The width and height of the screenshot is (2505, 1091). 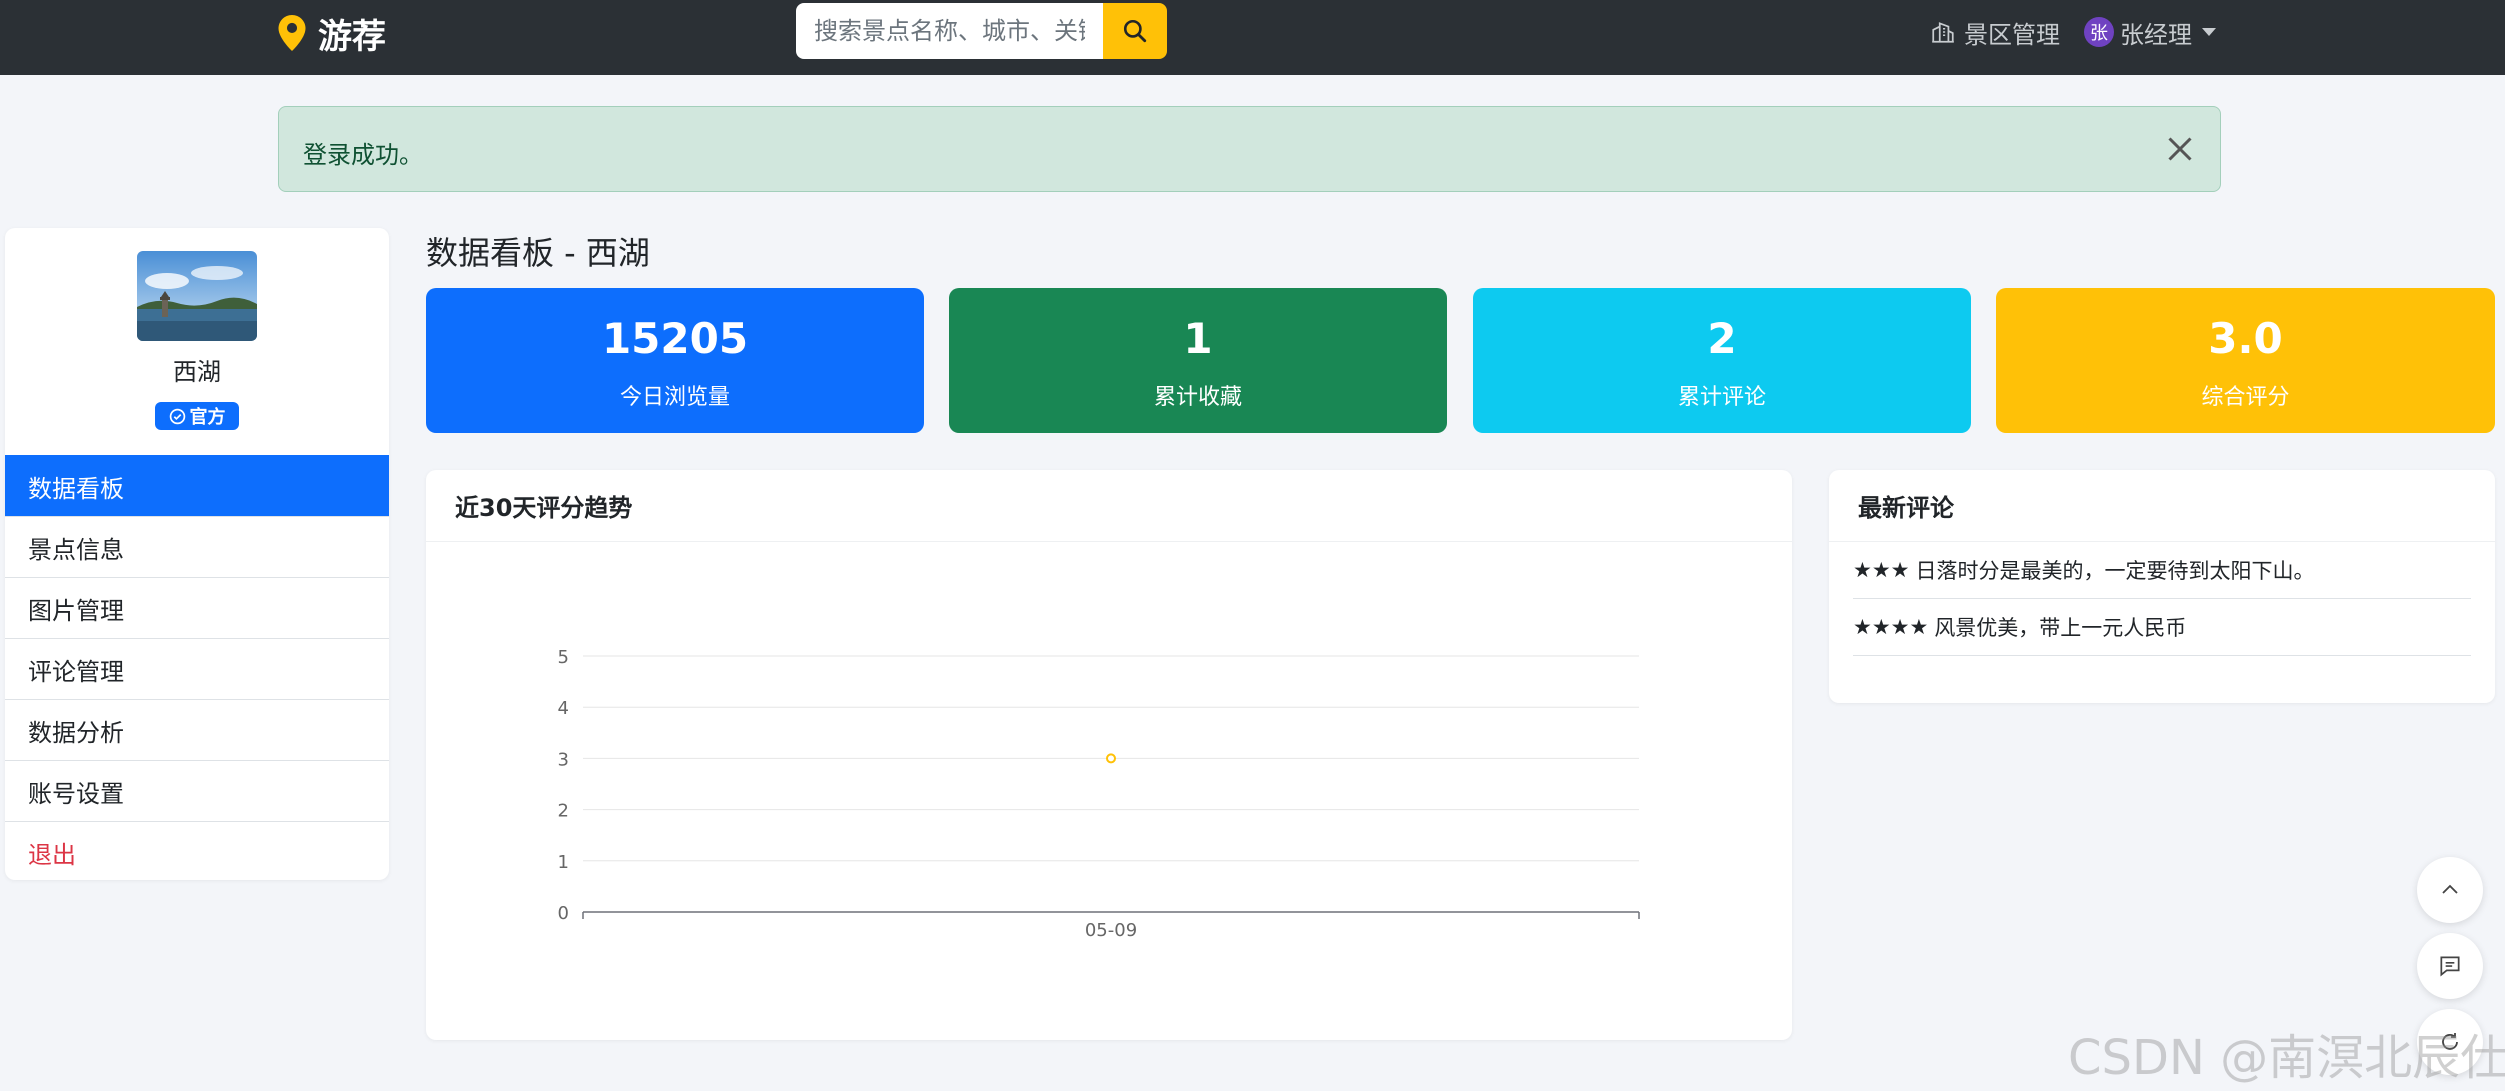 I want to click on sidebar: 西湖 官方 数据看板 景点信息 图片管理 评论管理 数据分析 账号设置 退出, so click(x=197, y=554).